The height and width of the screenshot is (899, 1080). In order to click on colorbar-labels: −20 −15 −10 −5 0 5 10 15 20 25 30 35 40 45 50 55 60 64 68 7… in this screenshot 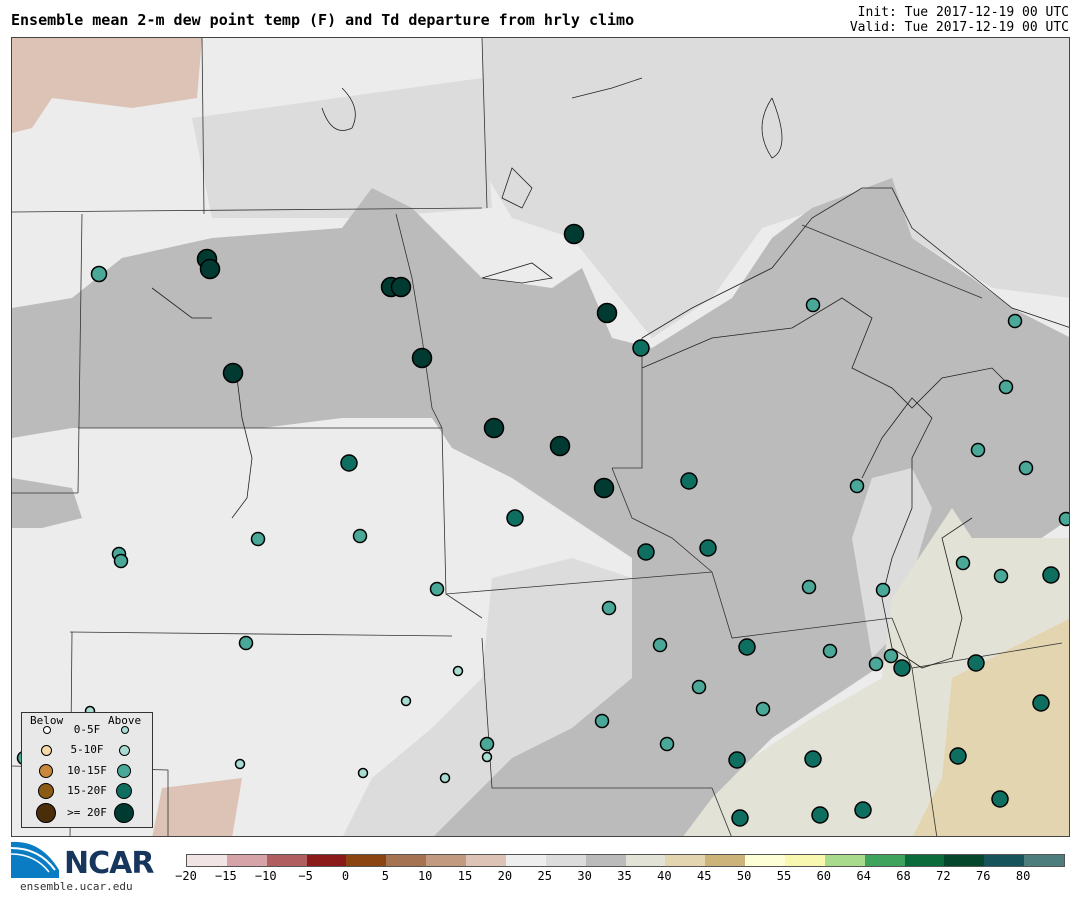, I will do `click(540, 877)`.